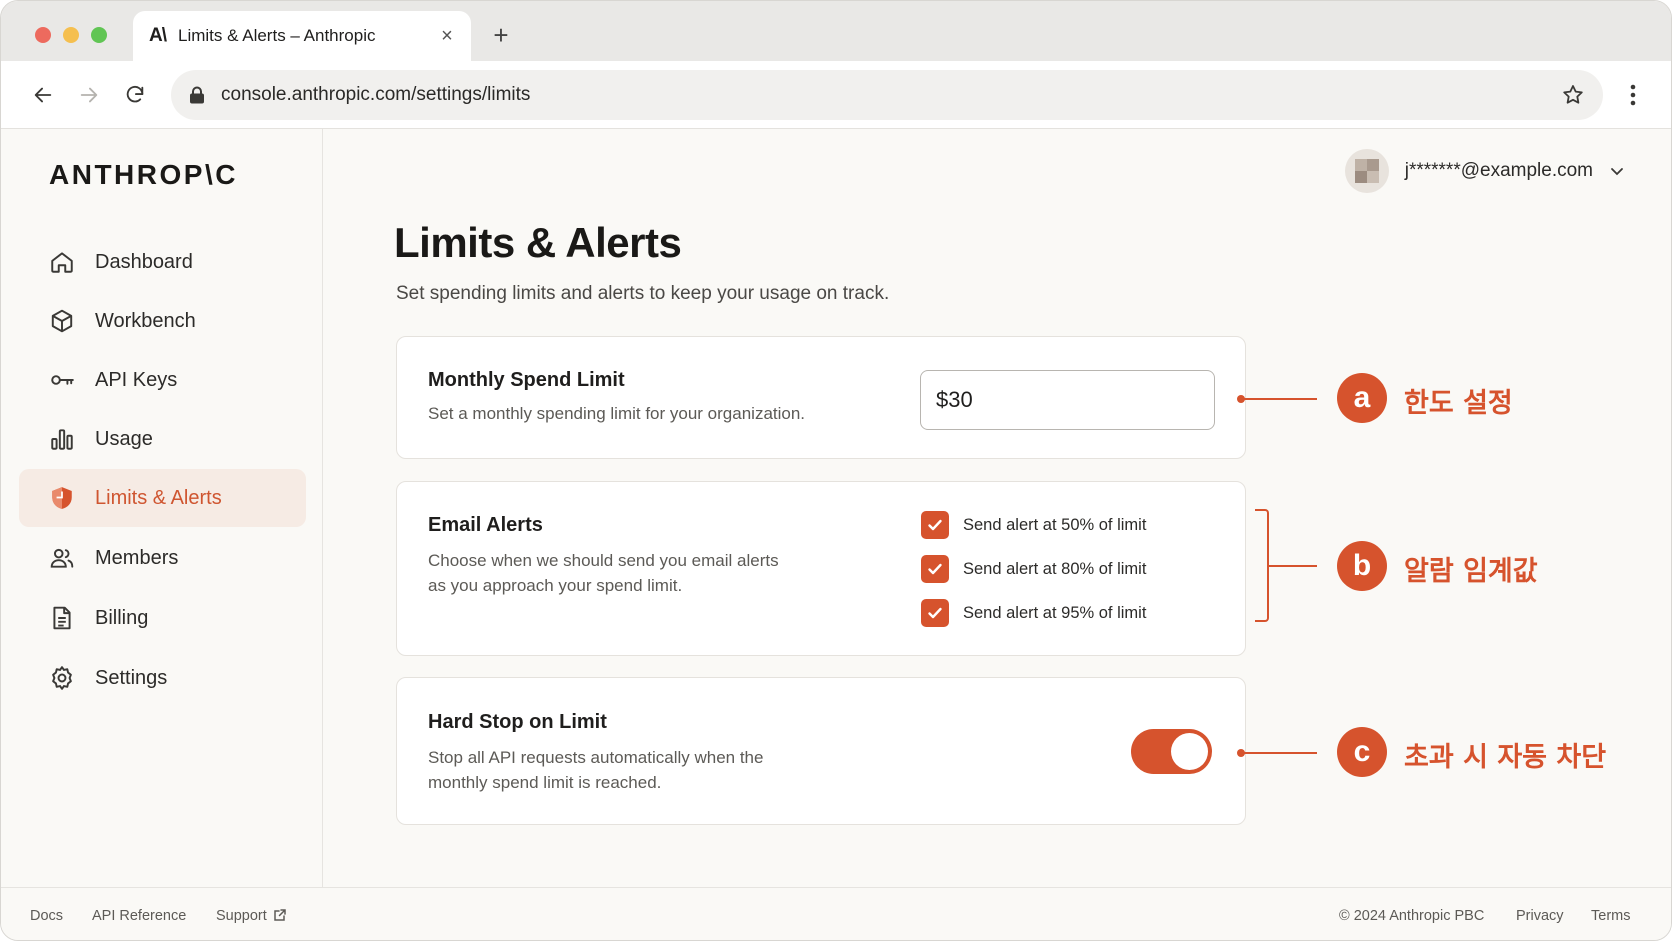  I want to click on alert-option-95: Send alert at 95% of limit, so click(1033, 613).